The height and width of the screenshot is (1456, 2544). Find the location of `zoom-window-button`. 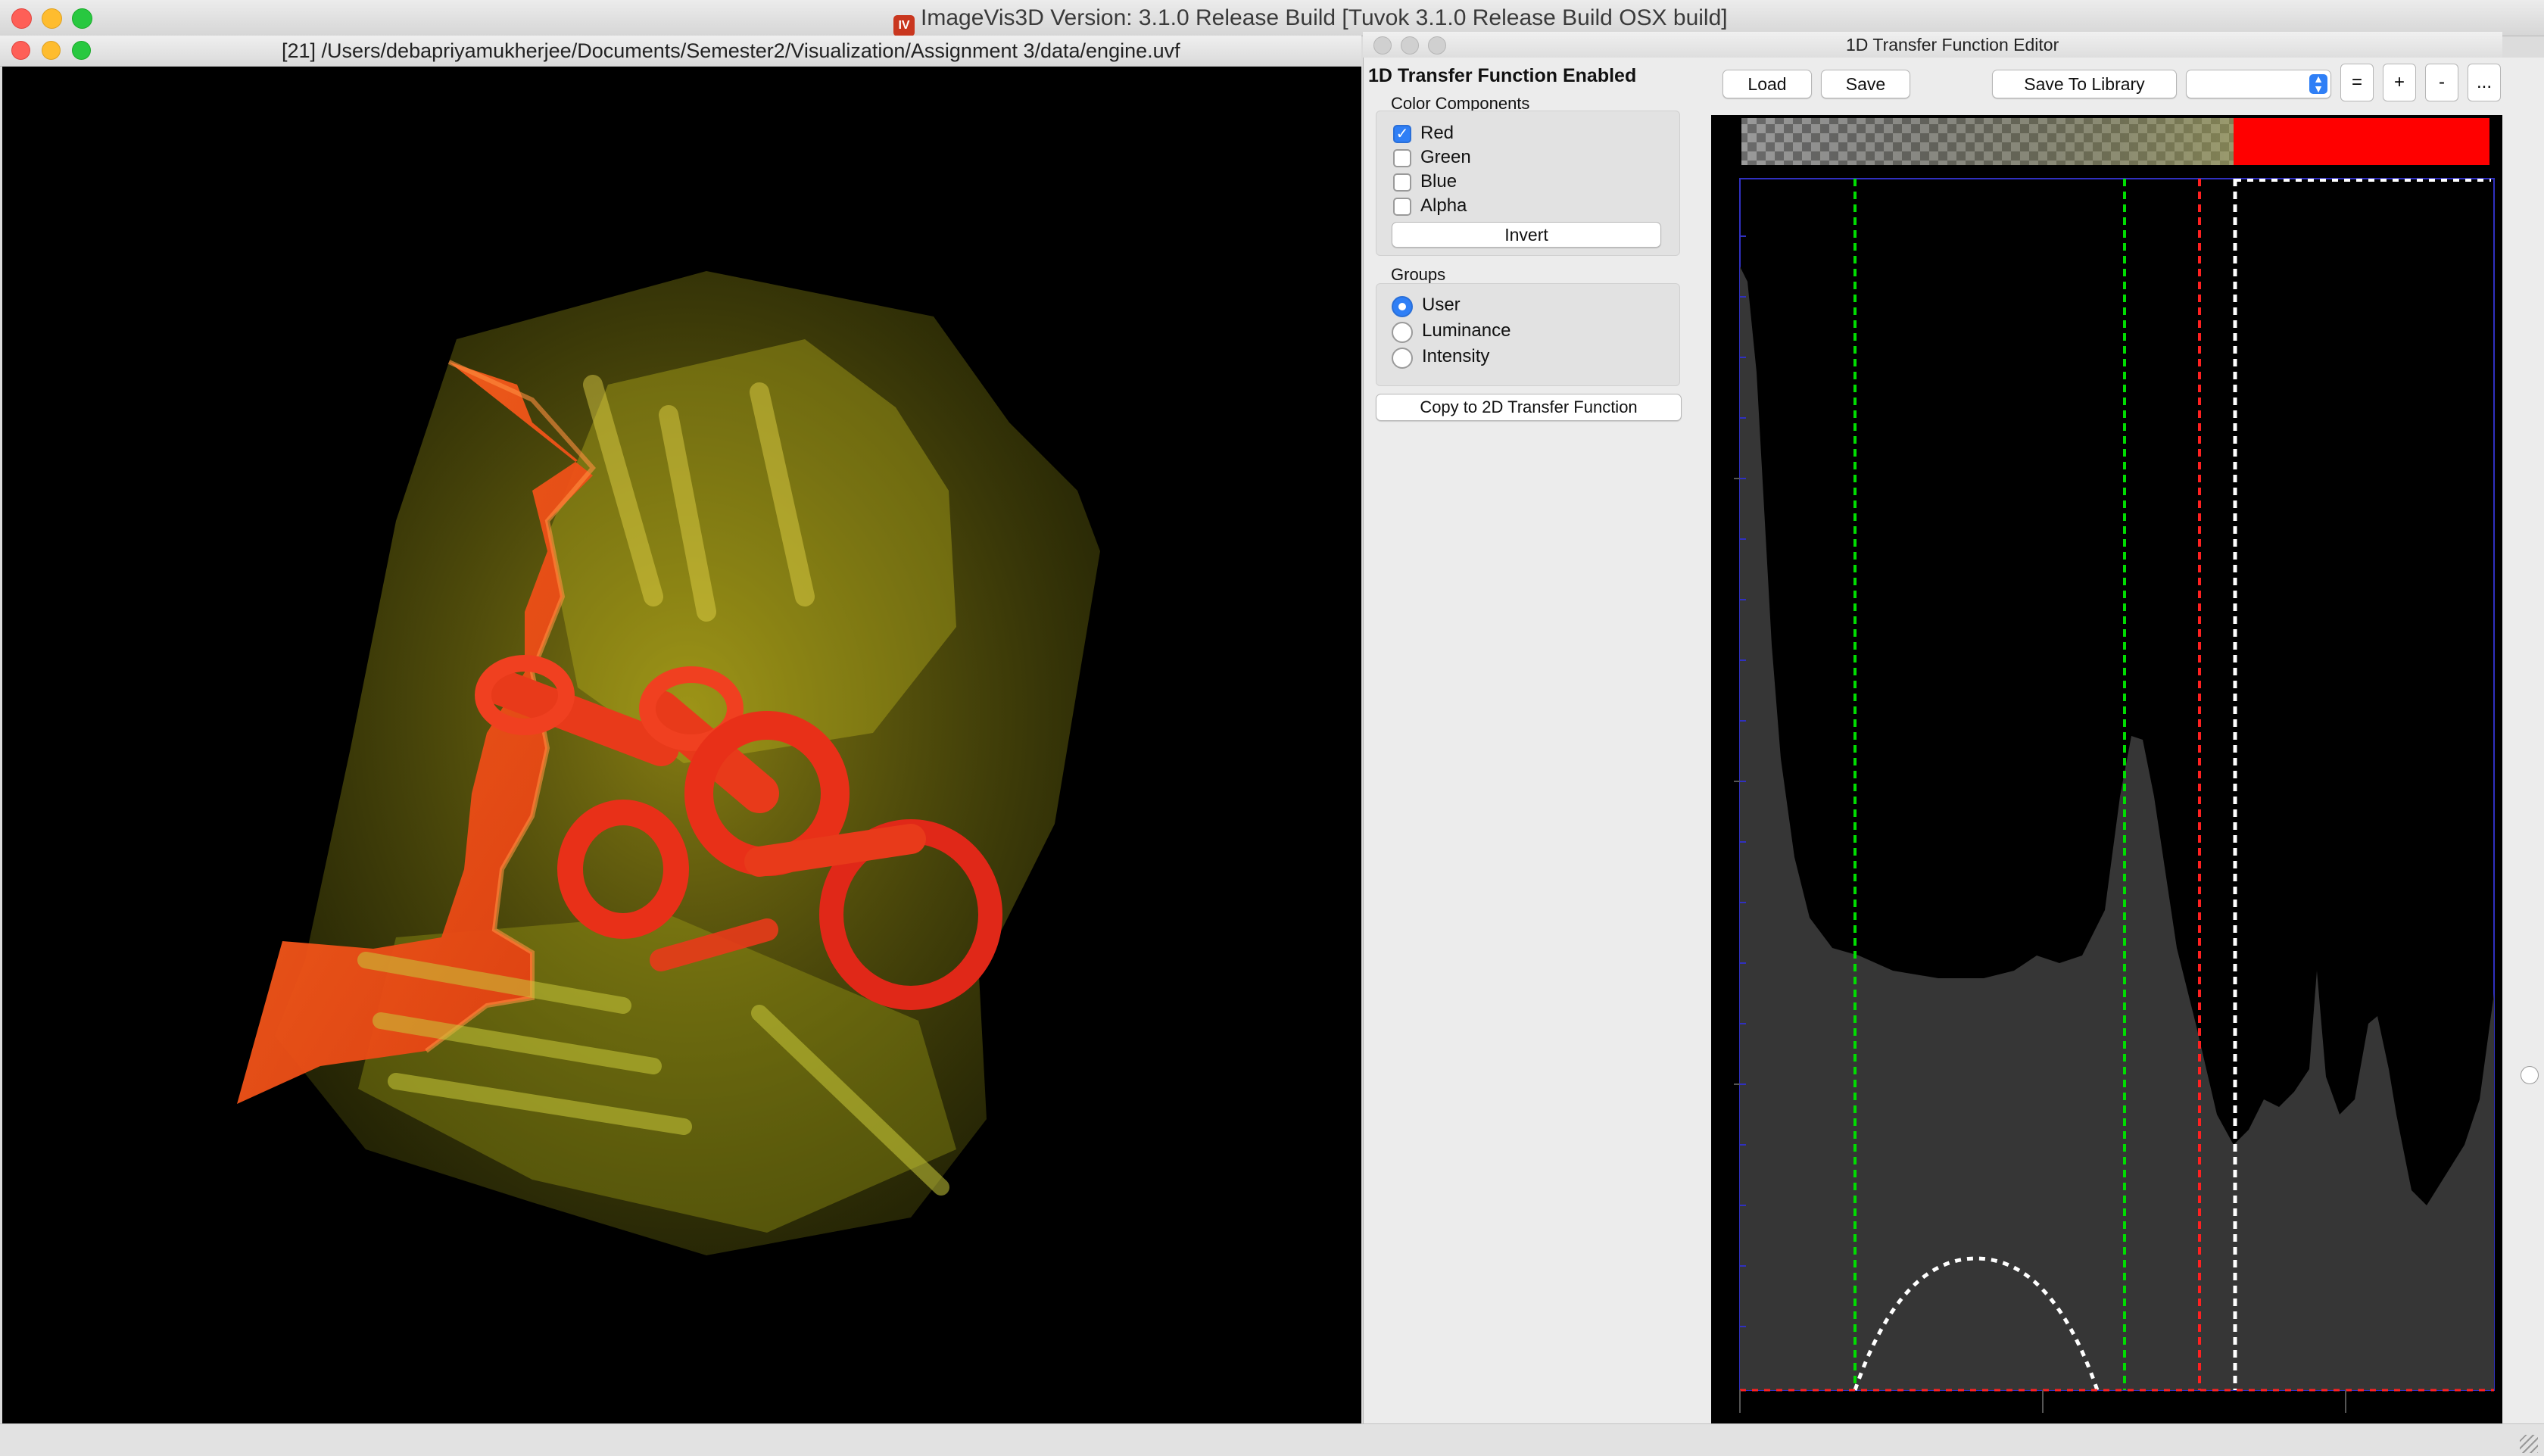

zoom-window-button is located at coordinates (82, 18).